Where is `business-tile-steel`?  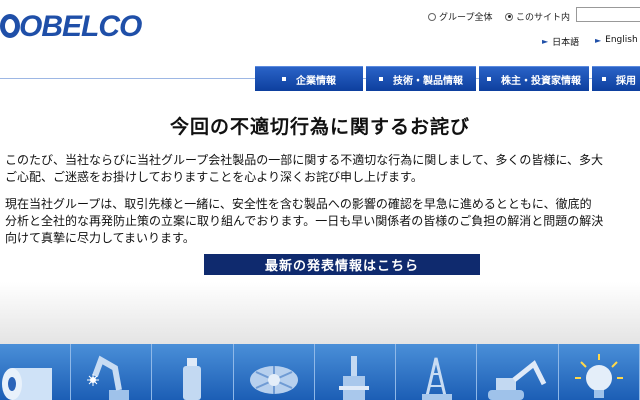
business-tile-steel is located at coordinates (36, 372).